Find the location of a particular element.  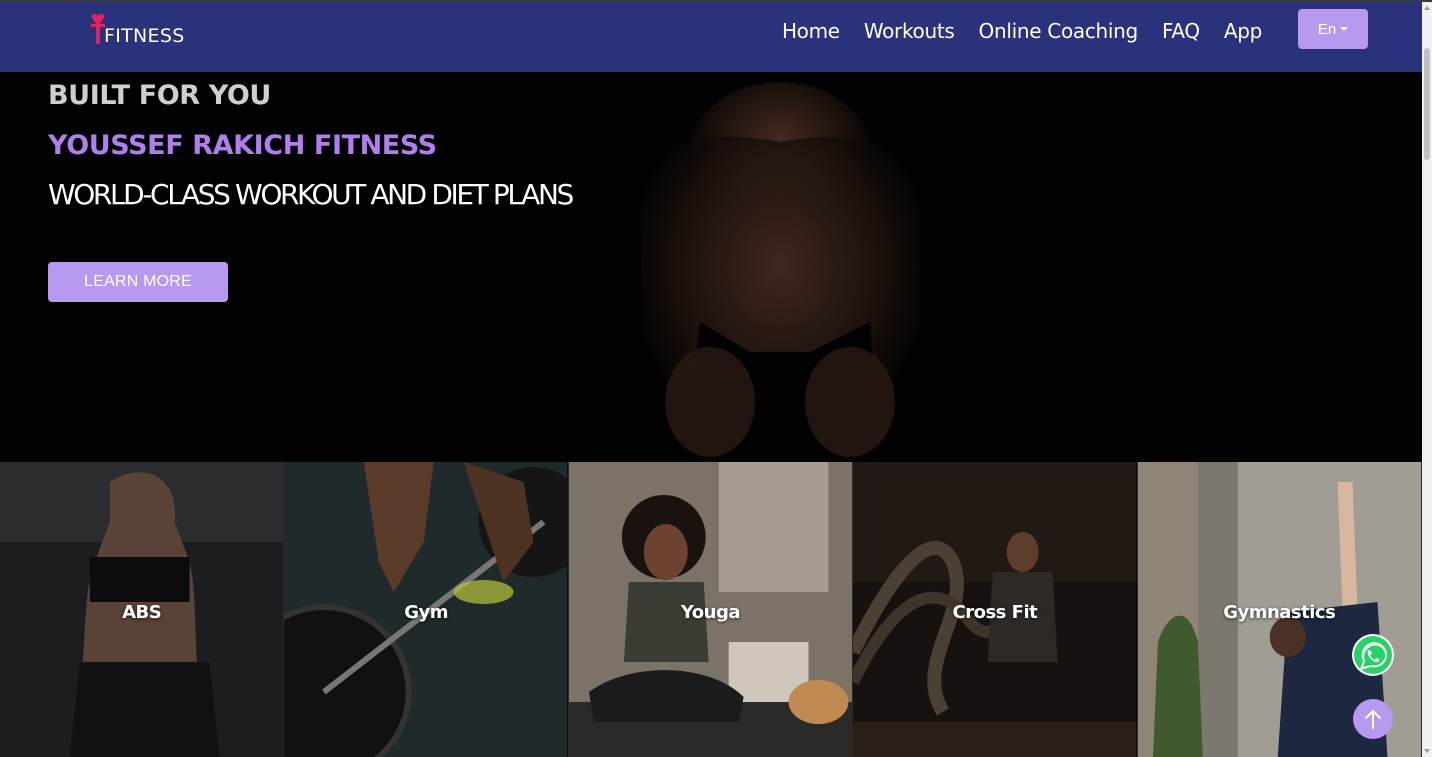

hero-athlete-image is located at coordinates (780, 272).